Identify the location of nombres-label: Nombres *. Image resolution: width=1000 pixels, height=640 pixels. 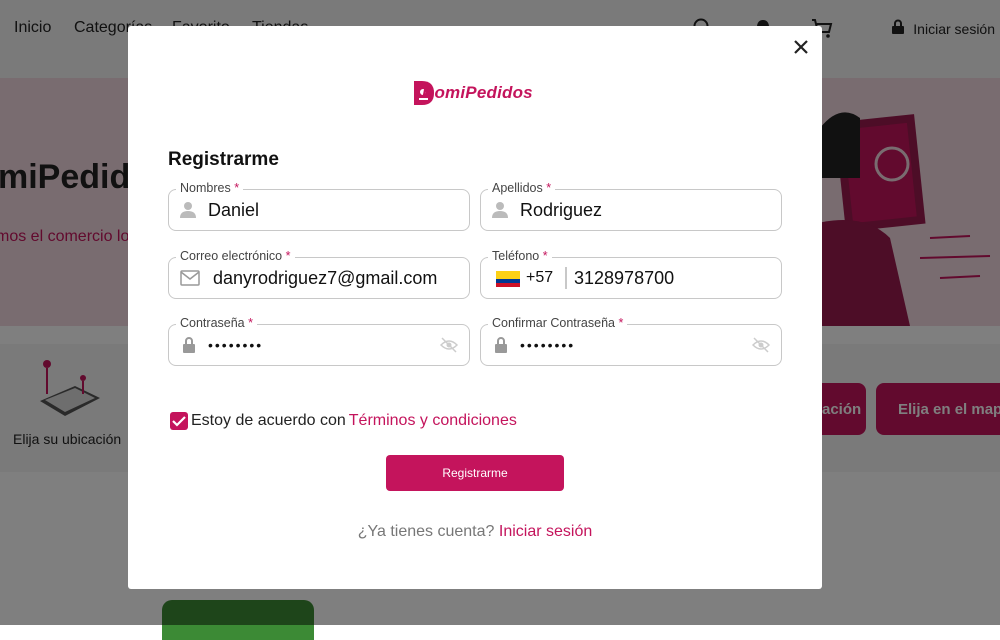
(210, 188).